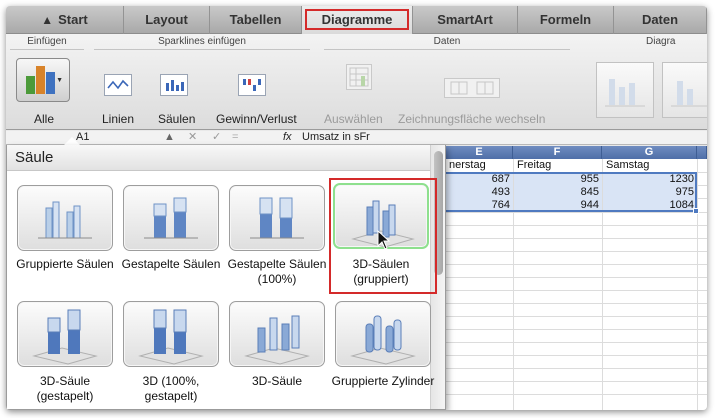  Describe the element at coordinates (383, 340) in the screenshot. I see `clustered-cylinder-icon` at that location.